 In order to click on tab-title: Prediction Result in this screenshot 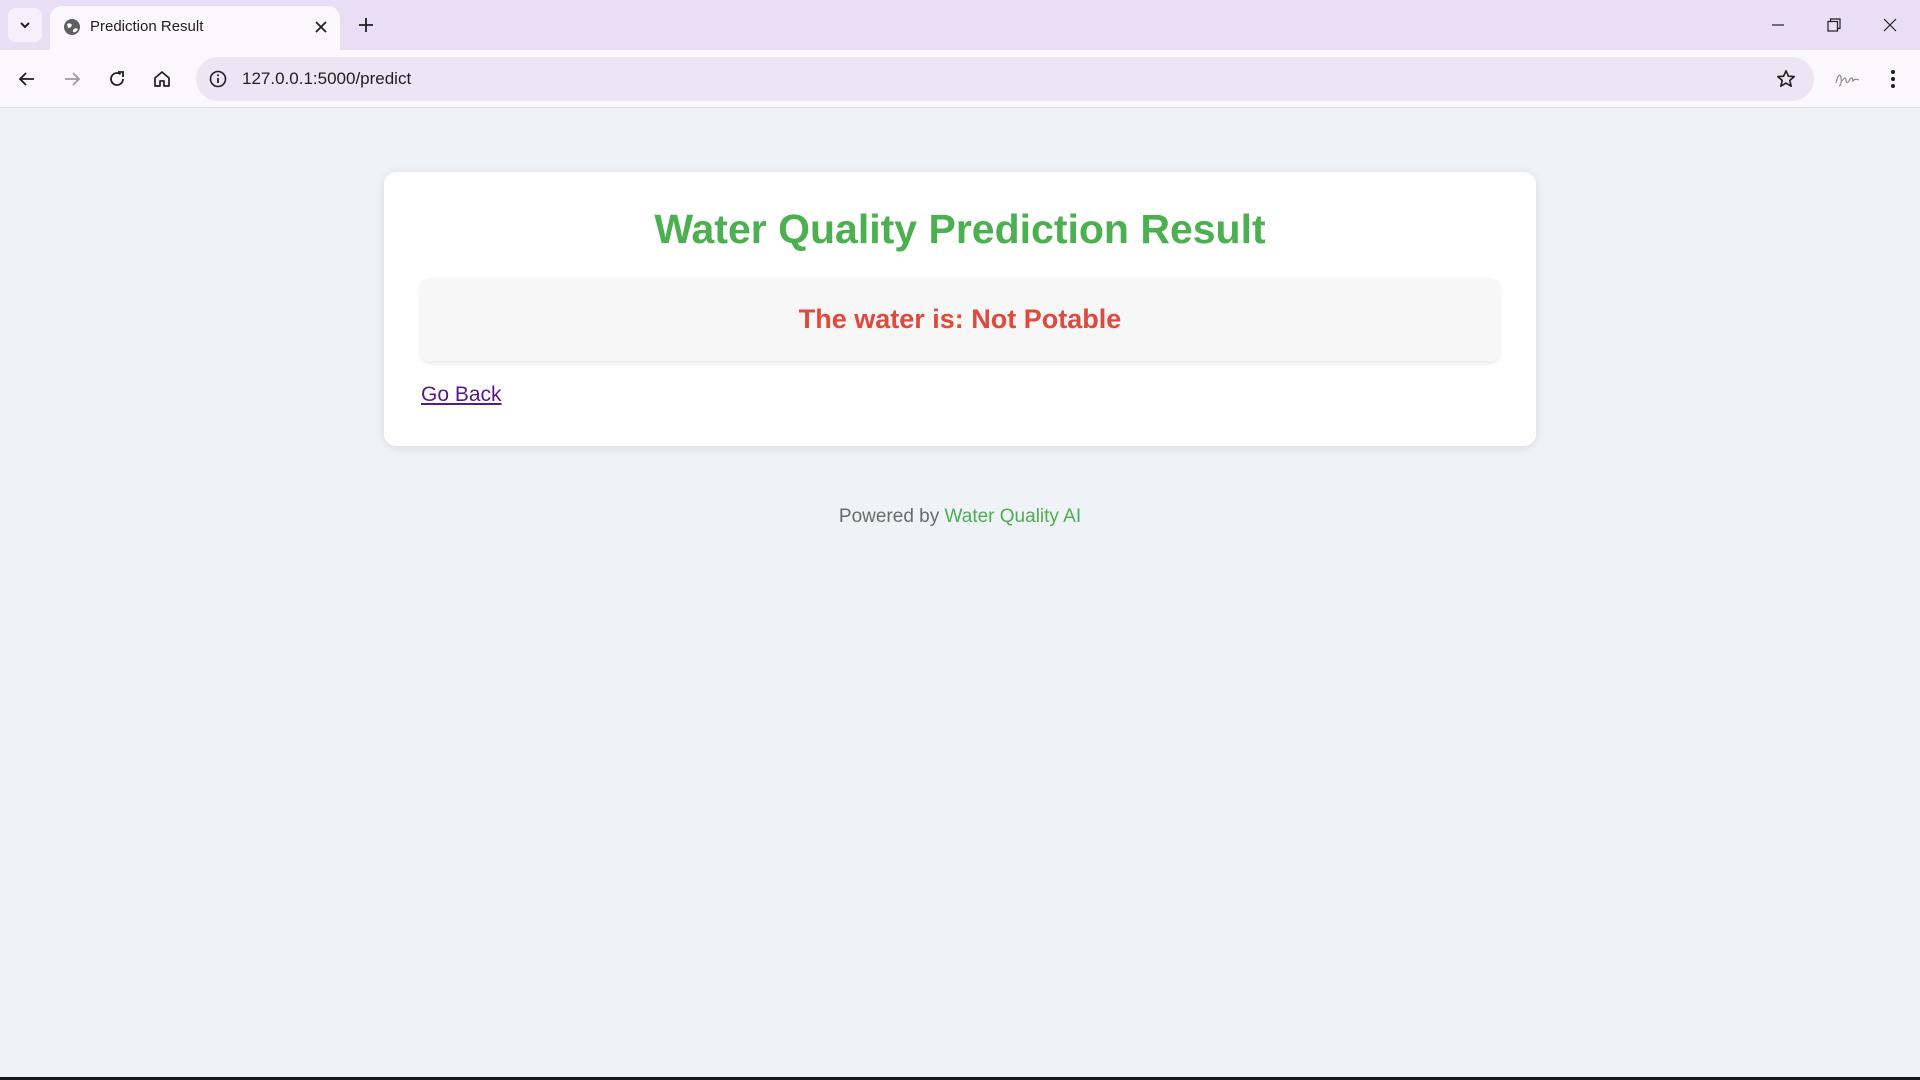, I will do `click(147, 26)`.